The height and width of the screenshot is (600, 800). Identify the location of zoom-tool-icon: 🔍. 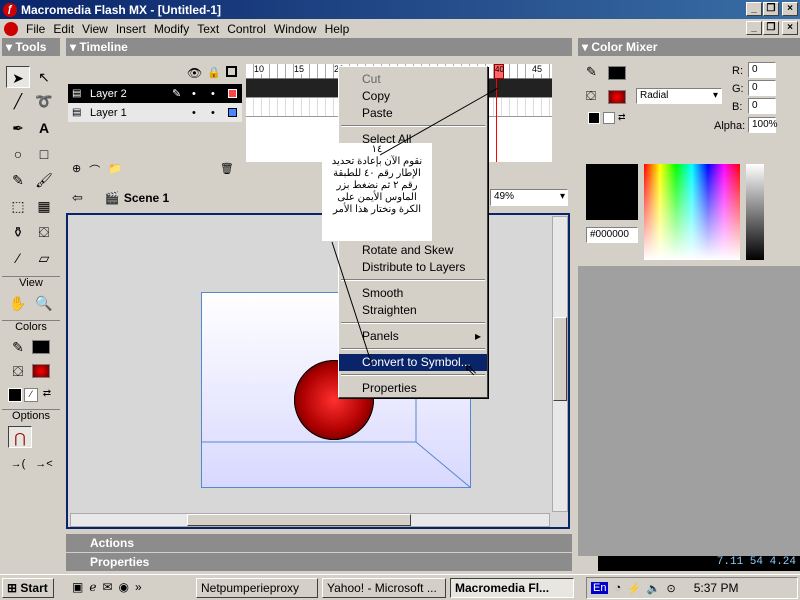
(44, 303).